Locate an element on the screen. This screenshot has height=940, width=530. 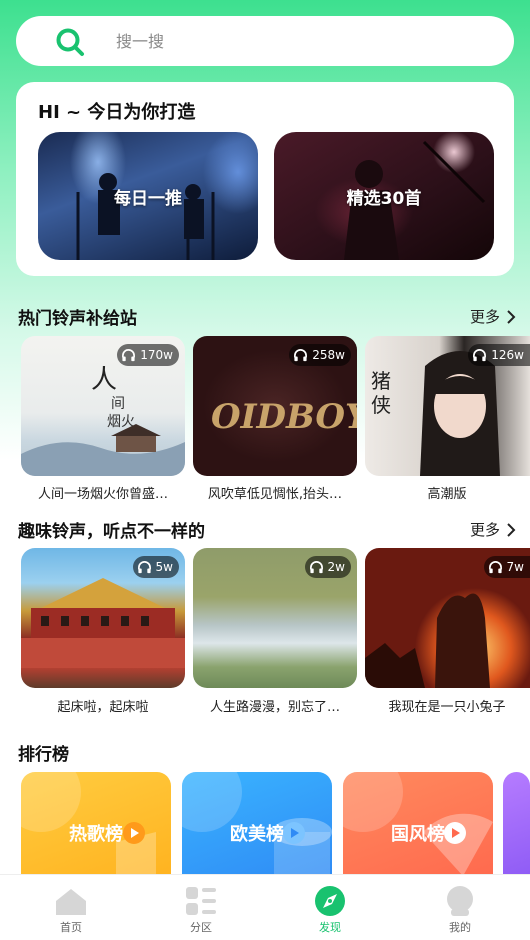
fun-item-1: 5w is located at coordinates (103, 618).